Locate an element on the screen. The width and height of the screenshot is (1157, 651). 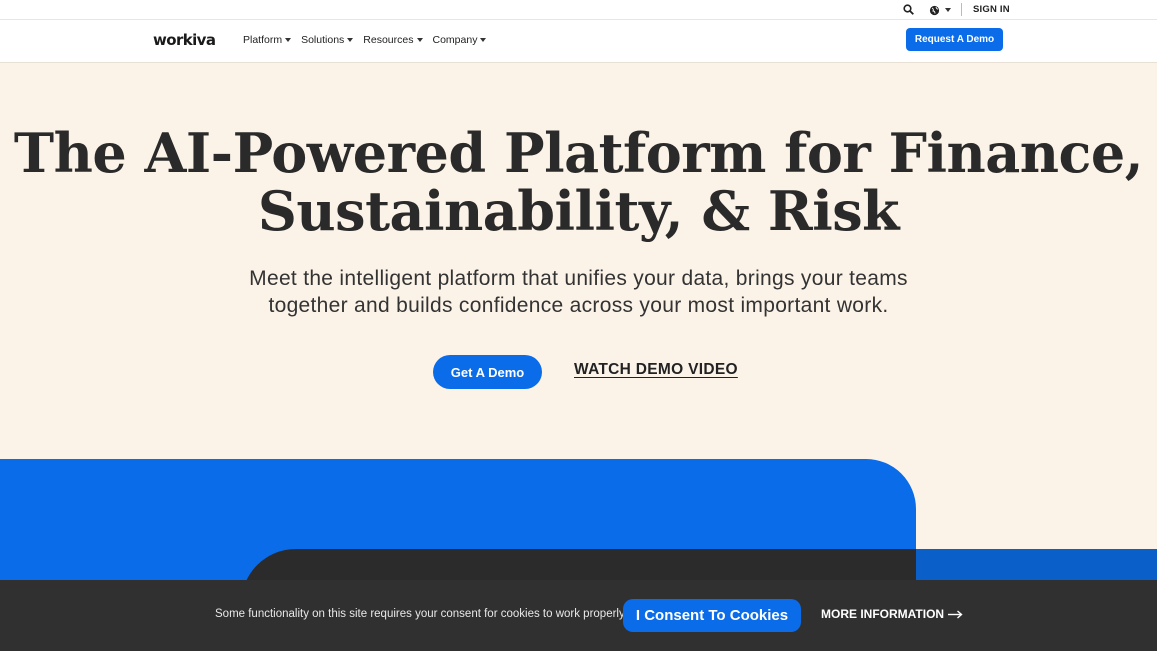
language-selector is located at coordinates (940, 10).